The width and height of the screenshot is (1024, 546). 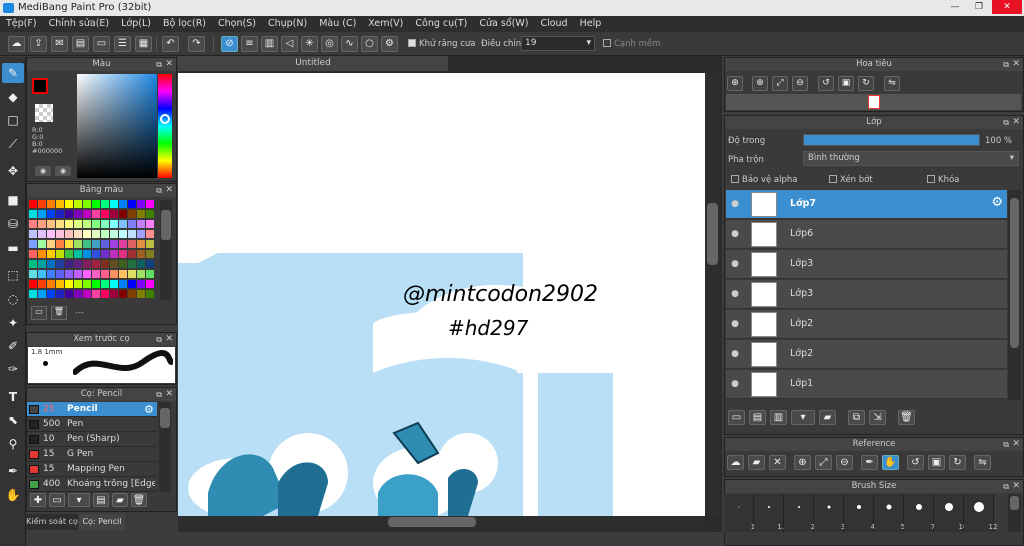 What do you see at coordinates (44, 113) in the screenshot?
I see `transparent-swatch` at bounding box center [44, 113].